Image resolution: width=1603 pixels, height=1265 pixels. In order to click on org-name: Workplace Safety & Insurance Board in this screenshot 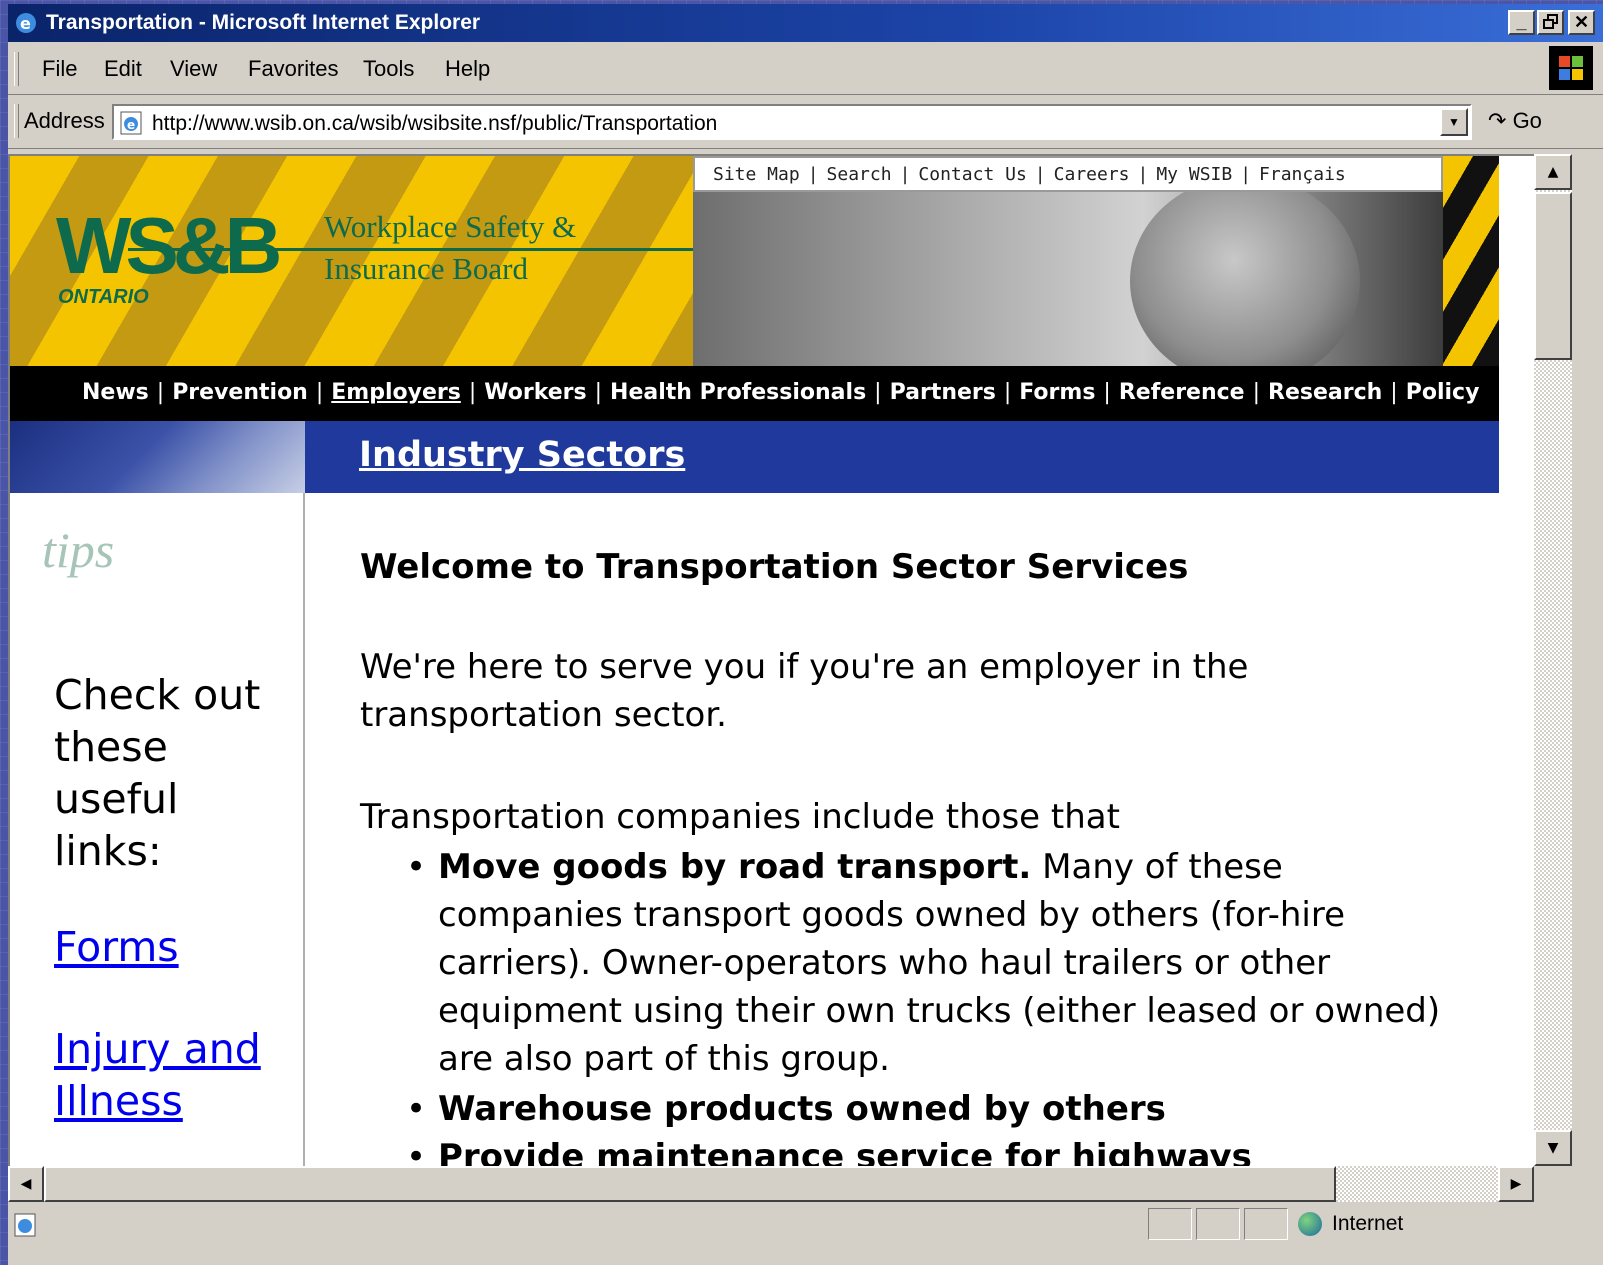, I will do `click(450, 248)`.